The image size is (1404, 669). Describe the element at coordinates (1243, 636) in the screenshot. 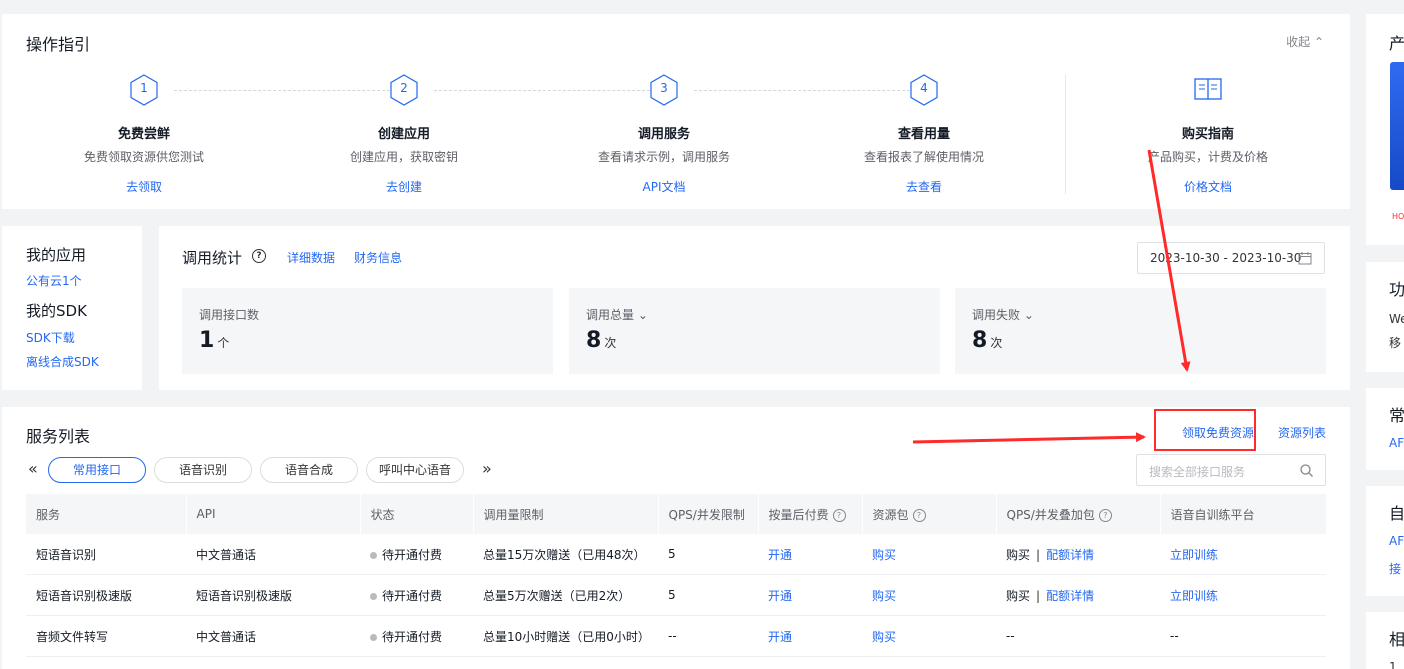

I see `train-cell: --` at that location.